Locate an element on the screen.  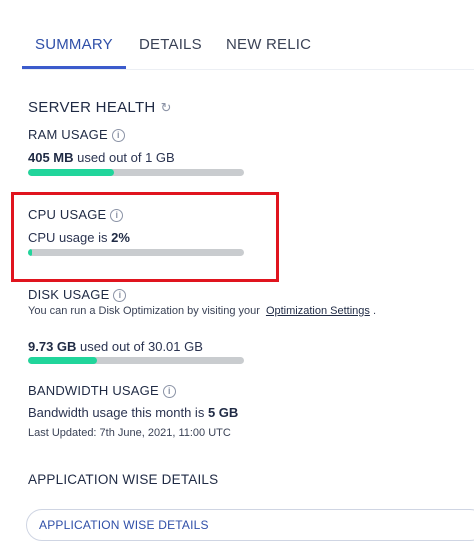
cpu-usage-heading: CPU USAGE i is located at coordinates (76, 214).